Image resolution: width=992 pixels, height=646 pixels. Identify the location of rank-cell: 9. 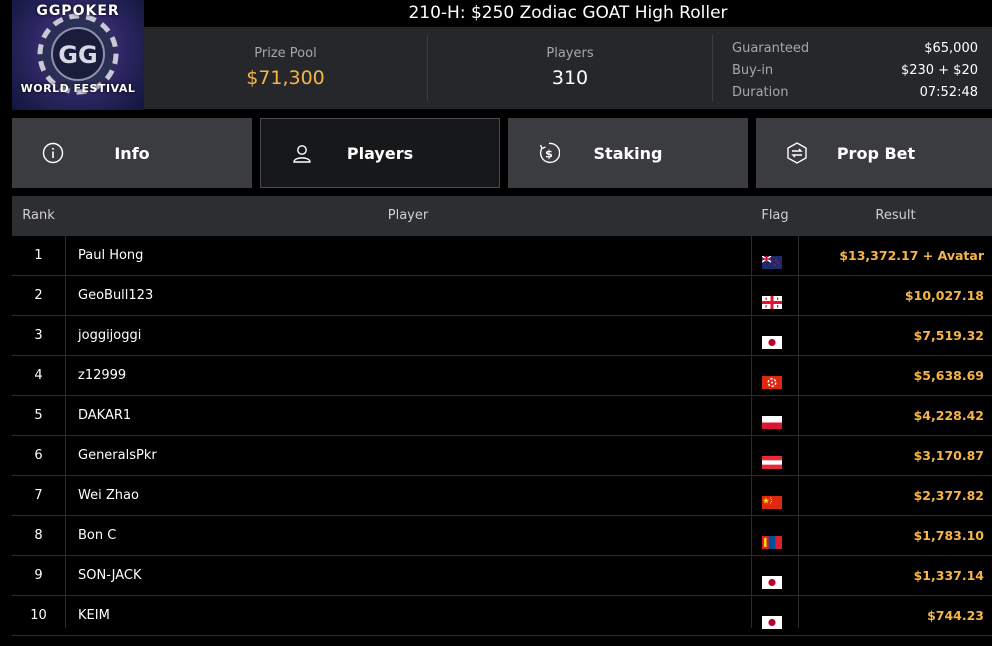
(38, 575).